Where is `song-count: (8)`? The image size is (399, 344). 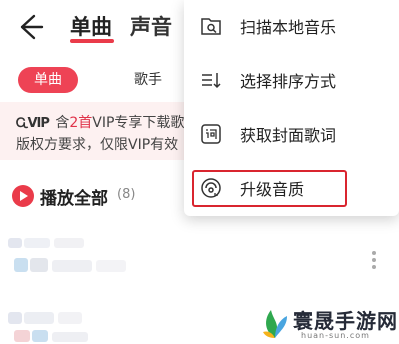 song-count: (8) is located at coordinates (126, 194).